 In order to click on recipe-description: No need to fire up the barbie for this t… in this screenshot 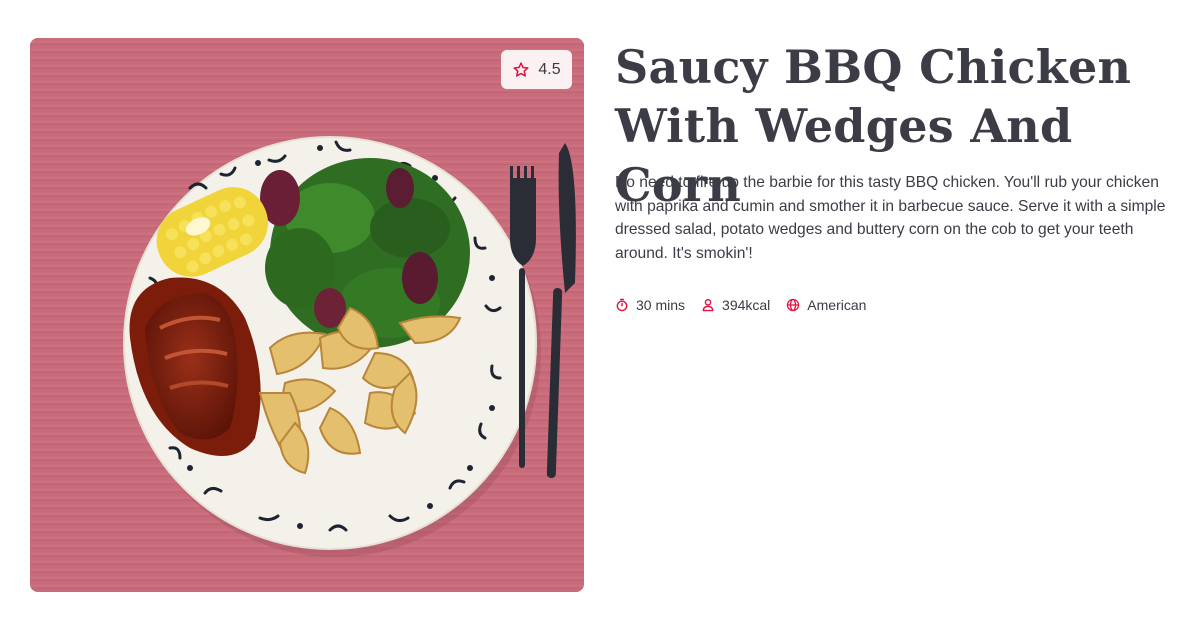, I will do `click(890, 218)`.